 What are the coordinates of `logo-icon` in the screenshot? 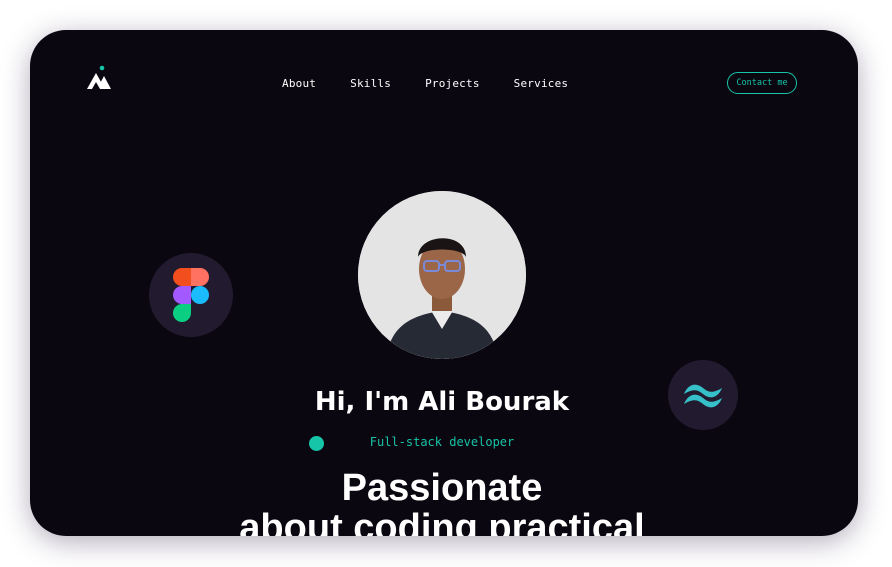 It's located at (100, 77).